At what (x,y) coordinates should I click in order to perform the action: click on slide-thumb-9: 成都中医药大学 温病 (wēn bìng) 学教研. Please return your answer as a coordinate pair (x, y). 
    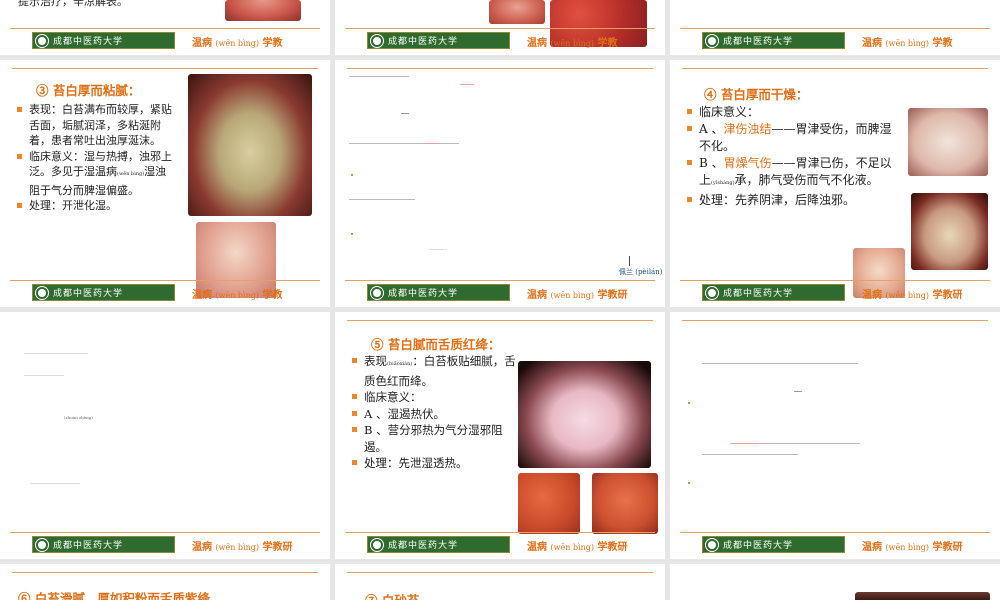
    Looking at the image, I should click on (835, 435).